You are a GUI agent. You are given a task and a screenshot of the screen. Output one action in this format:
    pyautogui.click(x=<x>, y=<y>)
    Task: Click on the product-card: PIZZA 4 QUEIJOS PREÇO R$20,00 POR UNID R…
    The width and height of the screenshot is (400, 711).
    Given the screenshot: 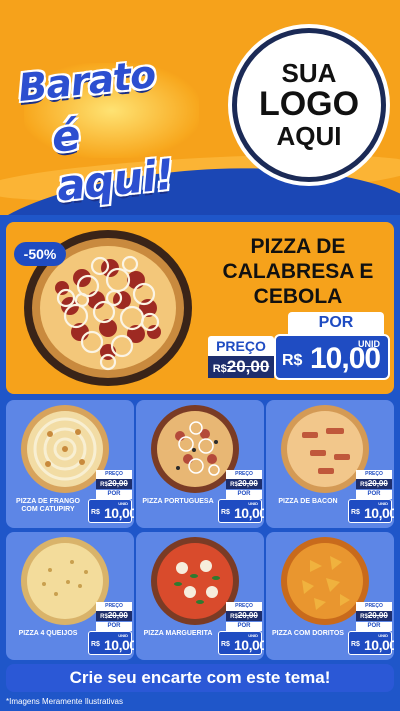 What is the action you would take?
    pyautogui.click(x=70, y=596)
    